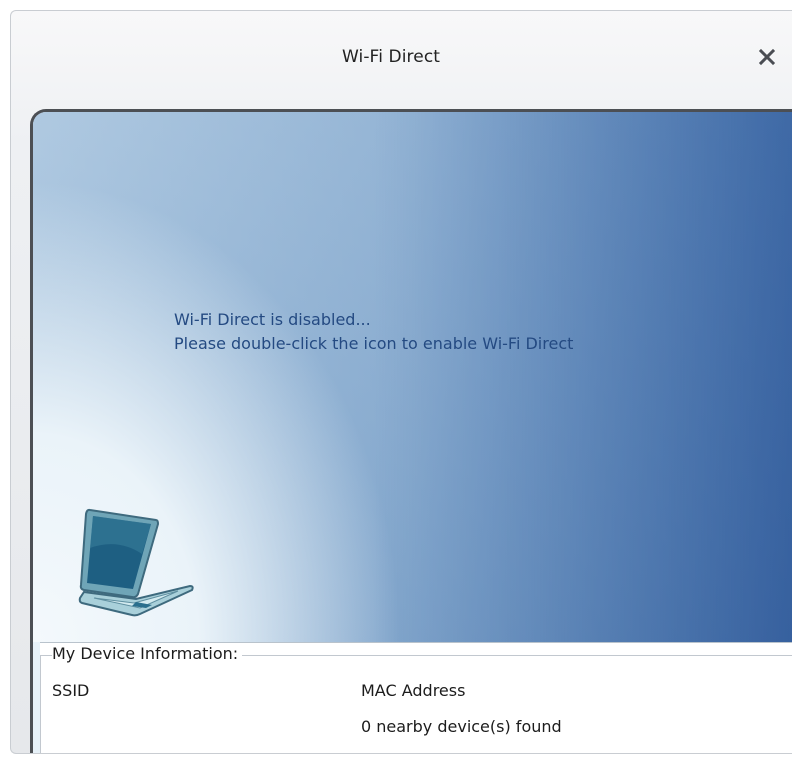  What do you see at coordinates (71, 690) in the screenshot?
I see `ssid-label: SSID` at bounding box center [71, 690].